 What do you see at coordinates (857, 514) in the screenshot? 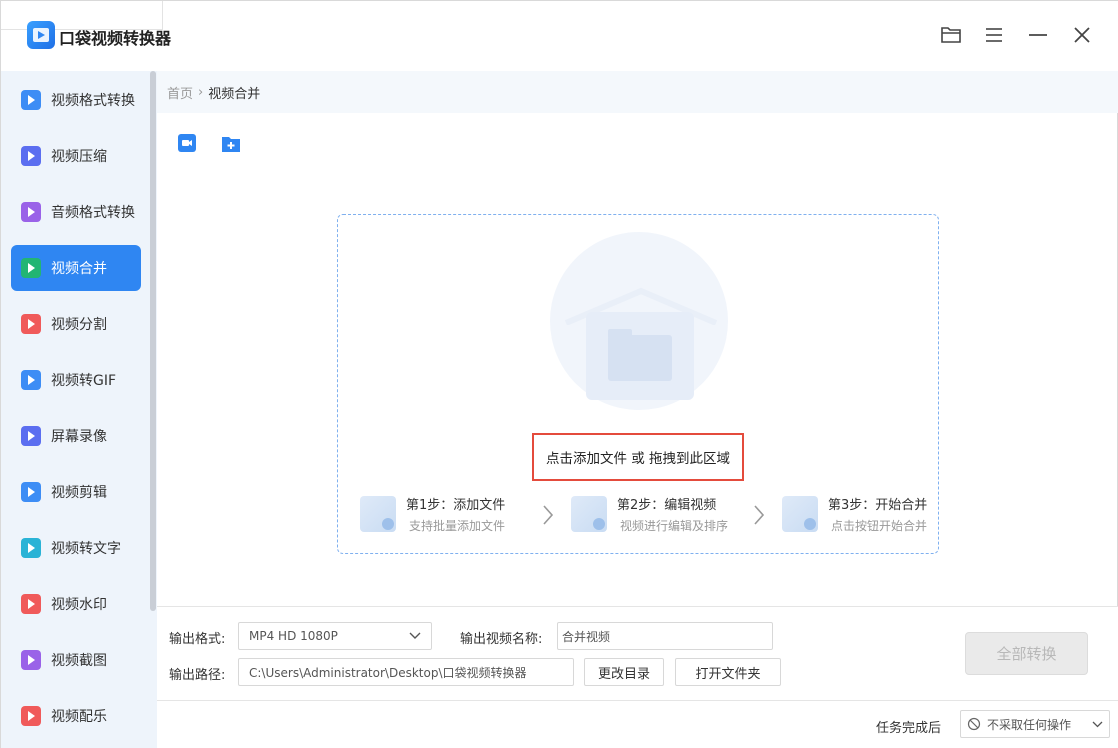
I see `step-3: 第3步：开始合并 点击按钮开始合并` at bounding box center [857, 514].